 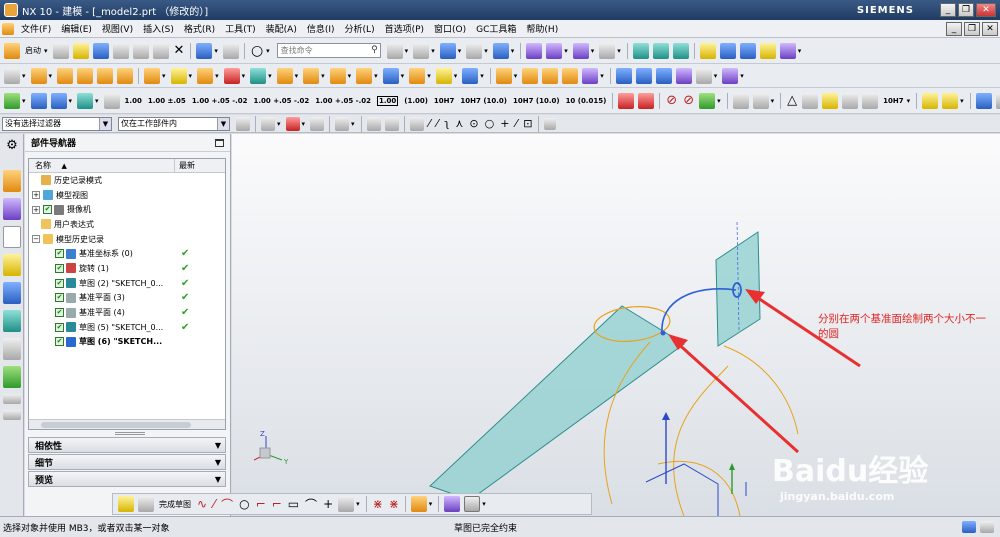 I want to click on selection-scope-select: 仅在工作部件内 ▼, so click(x=174, y=123).